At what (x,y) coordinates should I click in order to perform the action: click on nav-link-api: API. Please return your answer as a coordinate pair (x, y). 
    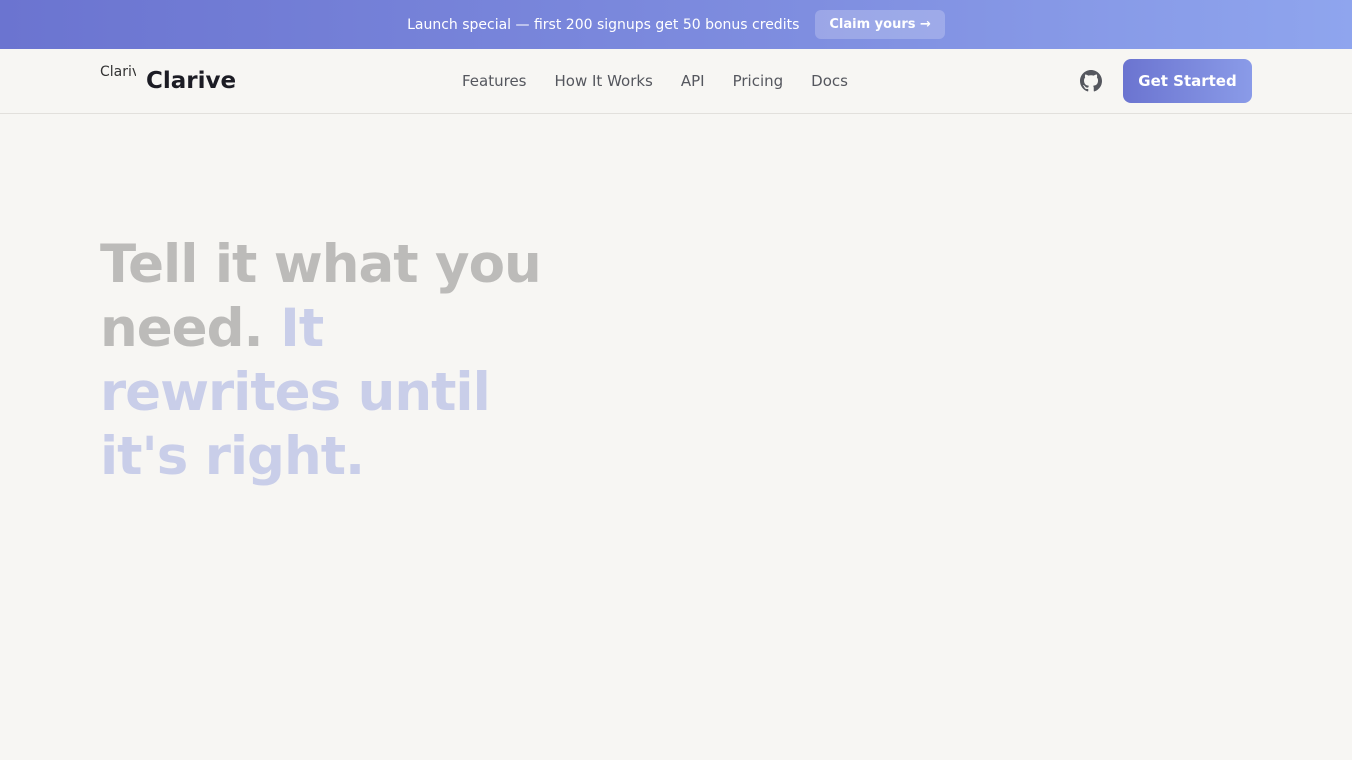
    Looking at the image, I should click on (693, 81).